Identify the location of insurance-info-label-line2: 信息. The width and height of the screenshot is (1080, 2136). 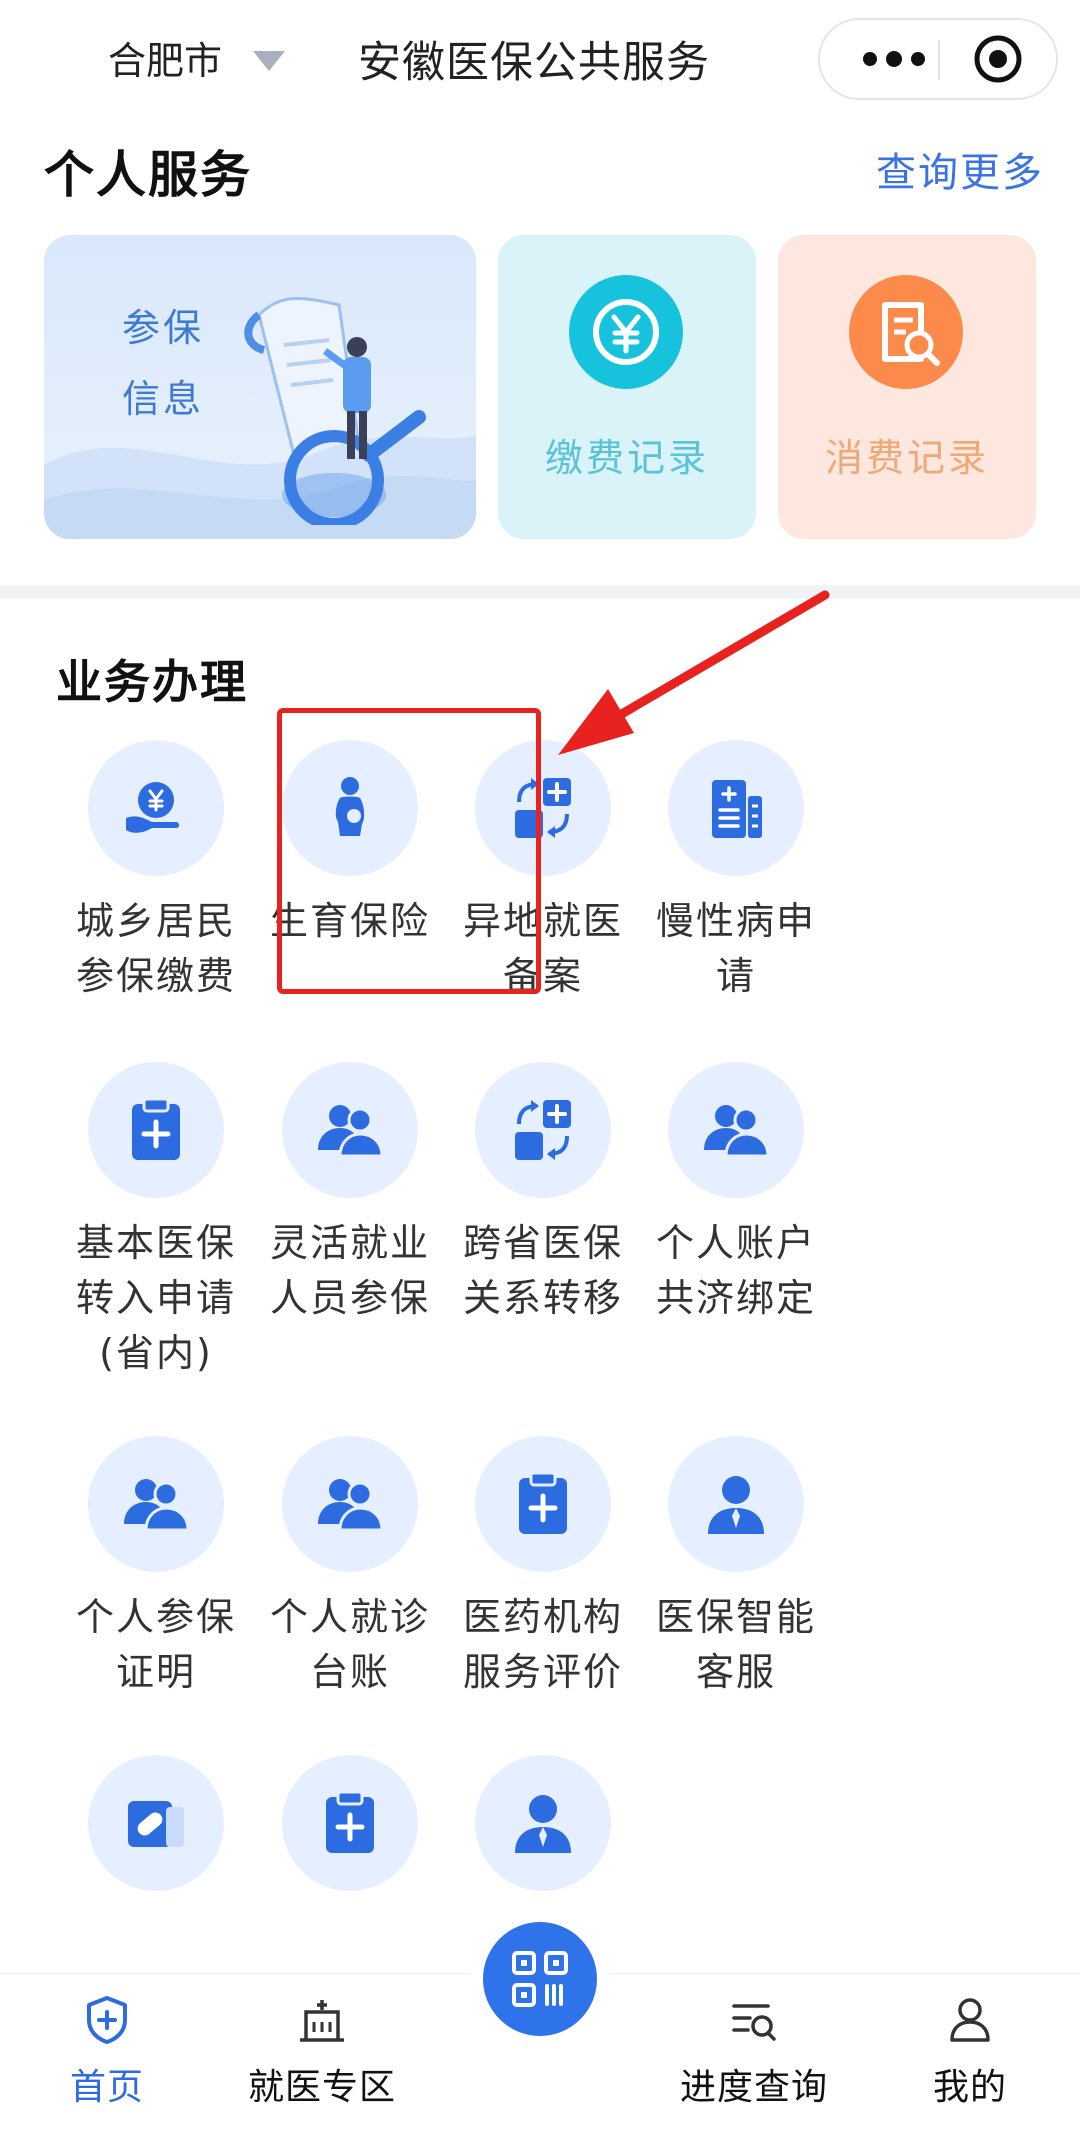
(163, 399).